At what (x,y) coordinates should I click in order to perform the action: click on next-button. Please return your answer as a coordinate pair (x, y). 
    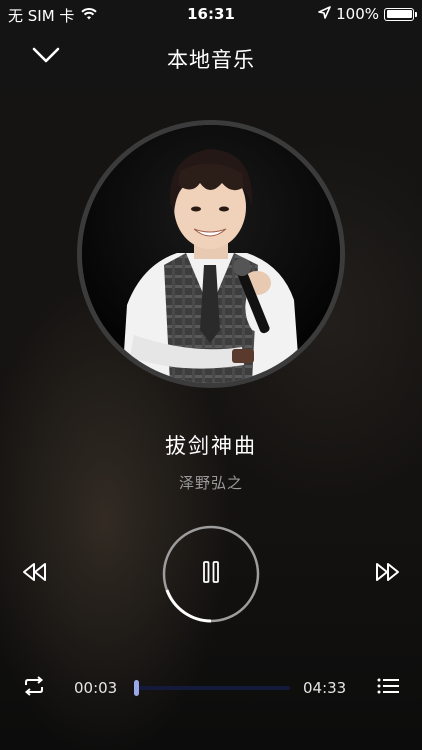
    Looking at the image, I should click on (388, 574).